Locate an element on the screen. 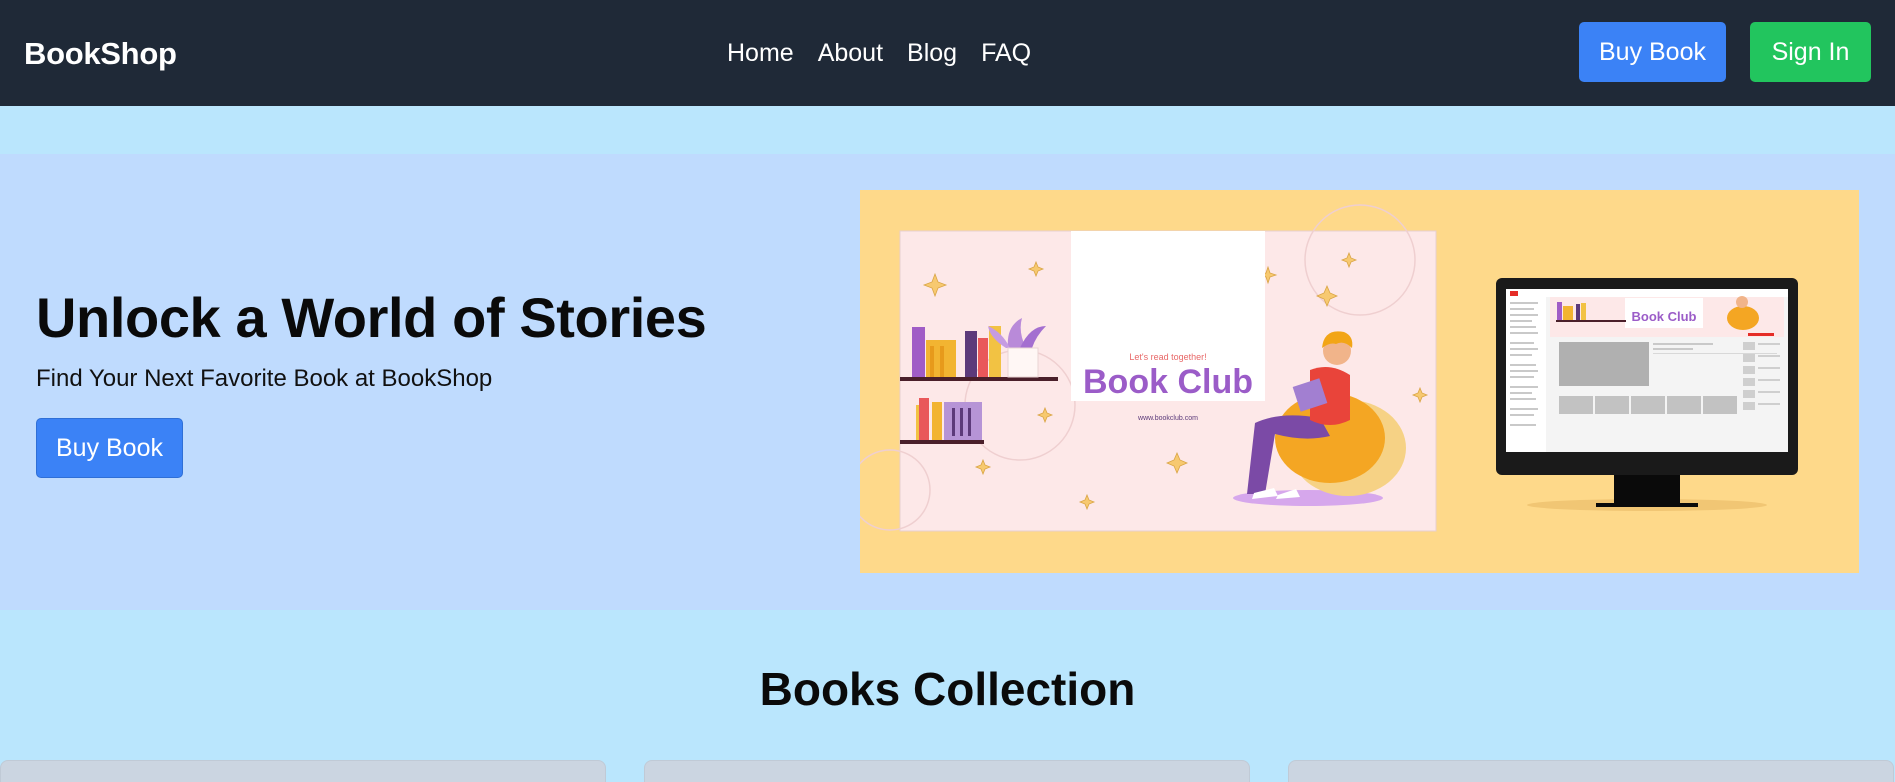 This screenshot has height=782, width=1895. hero-title: Unlock a World of Stories is located at coordinates (371, 317).